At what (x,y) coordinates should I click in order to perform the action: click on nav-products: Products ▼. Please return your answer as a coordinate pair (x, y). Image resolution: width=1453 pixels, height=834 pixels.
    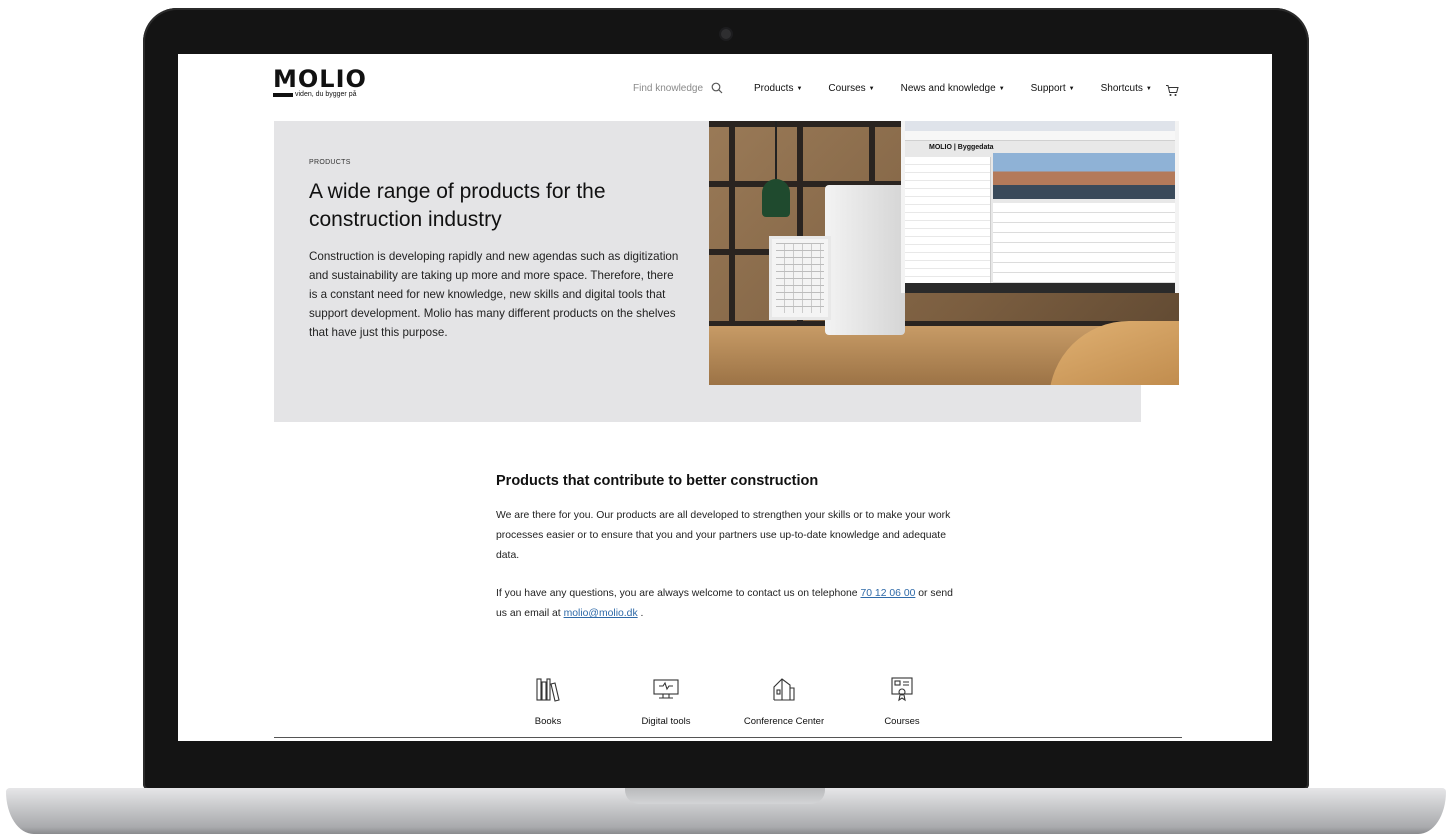
    Looking at the image, I should click on (778, 88).